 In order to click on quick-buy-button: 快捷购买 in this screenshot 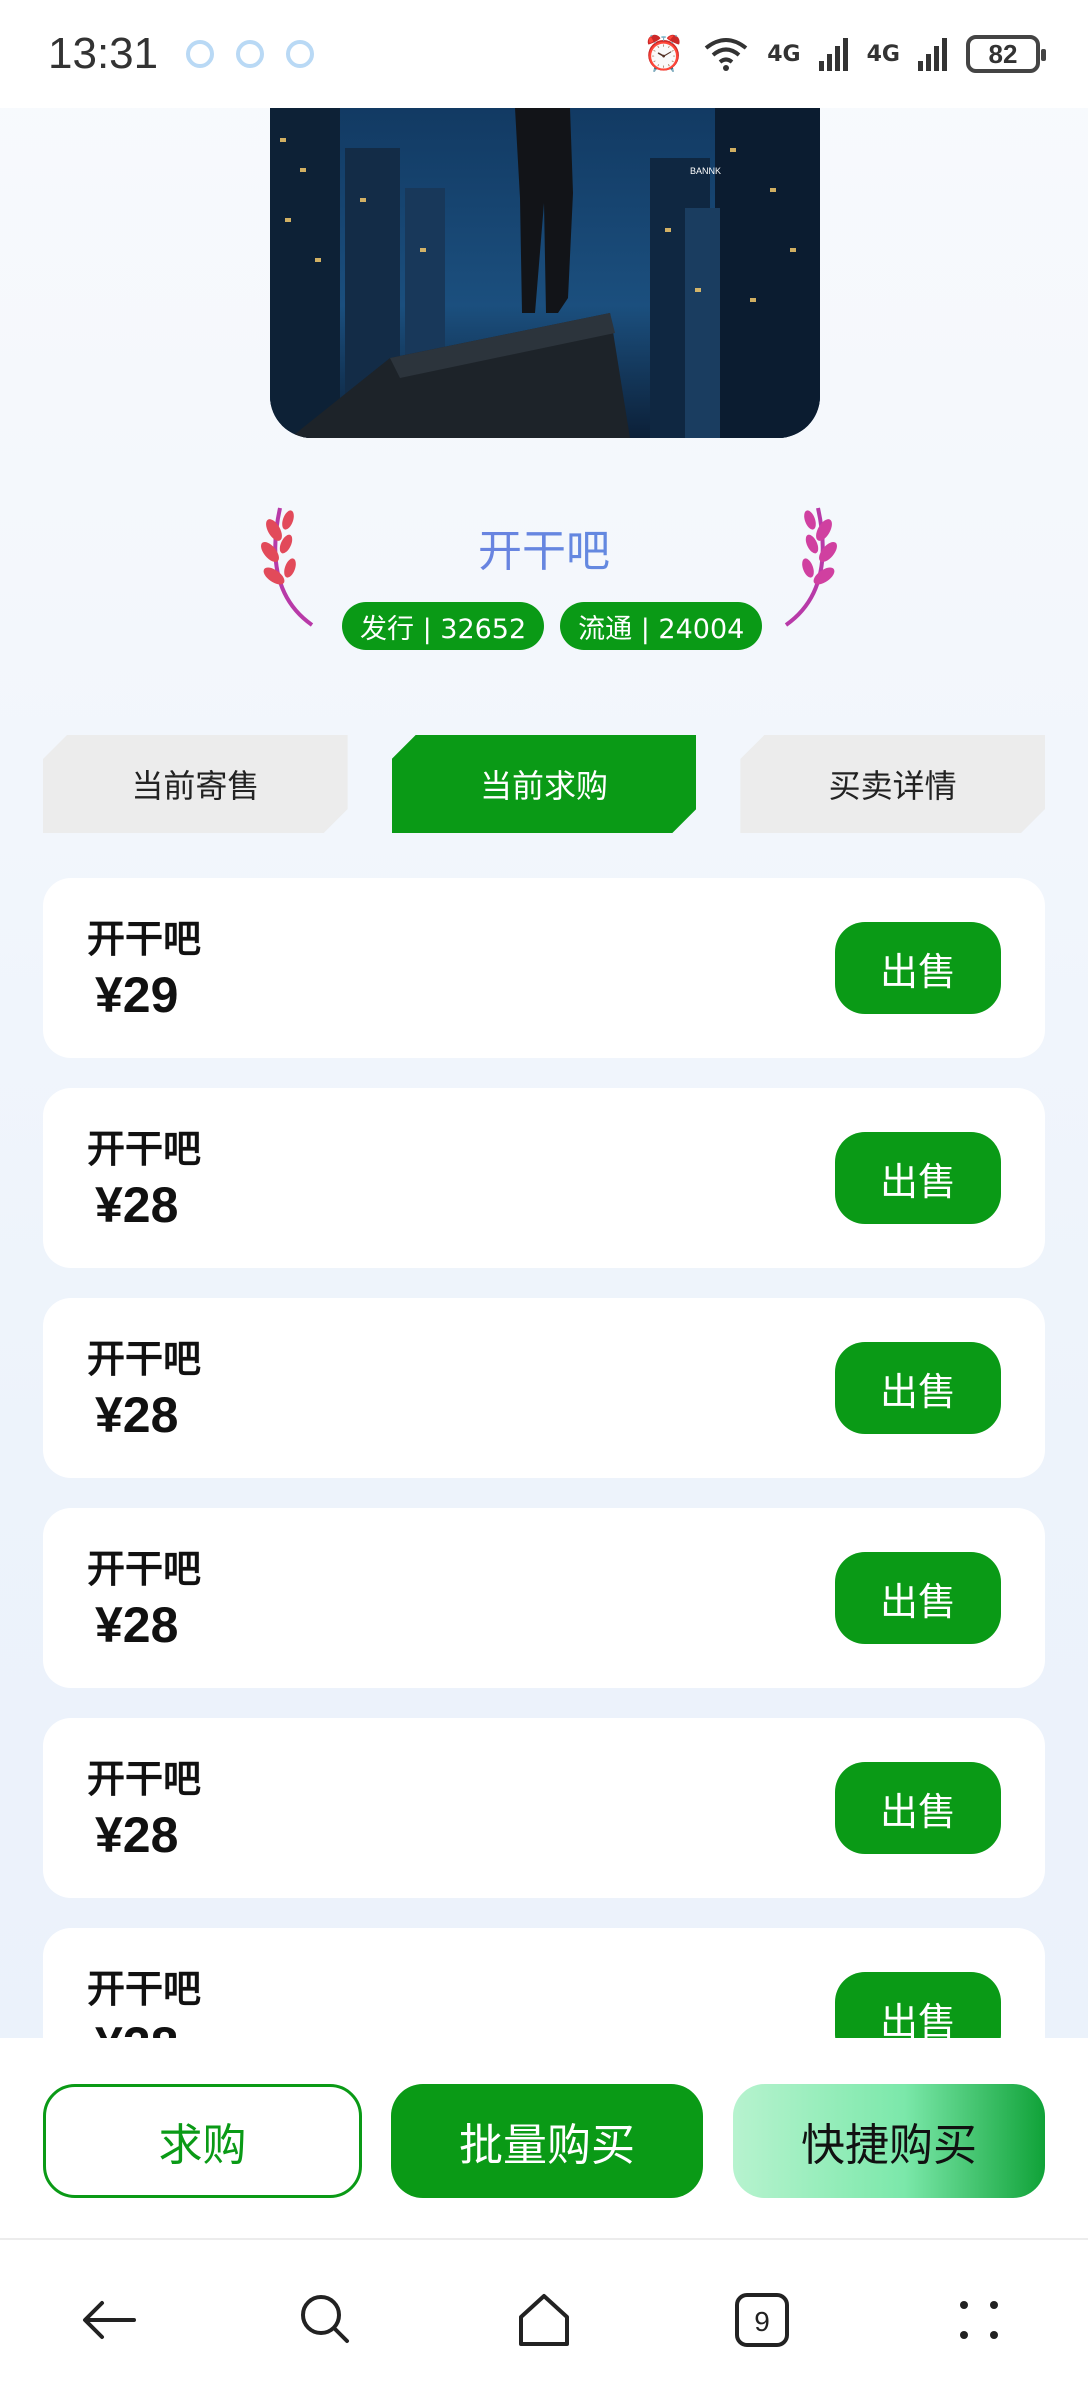, I will do `click(889, 2141)`.